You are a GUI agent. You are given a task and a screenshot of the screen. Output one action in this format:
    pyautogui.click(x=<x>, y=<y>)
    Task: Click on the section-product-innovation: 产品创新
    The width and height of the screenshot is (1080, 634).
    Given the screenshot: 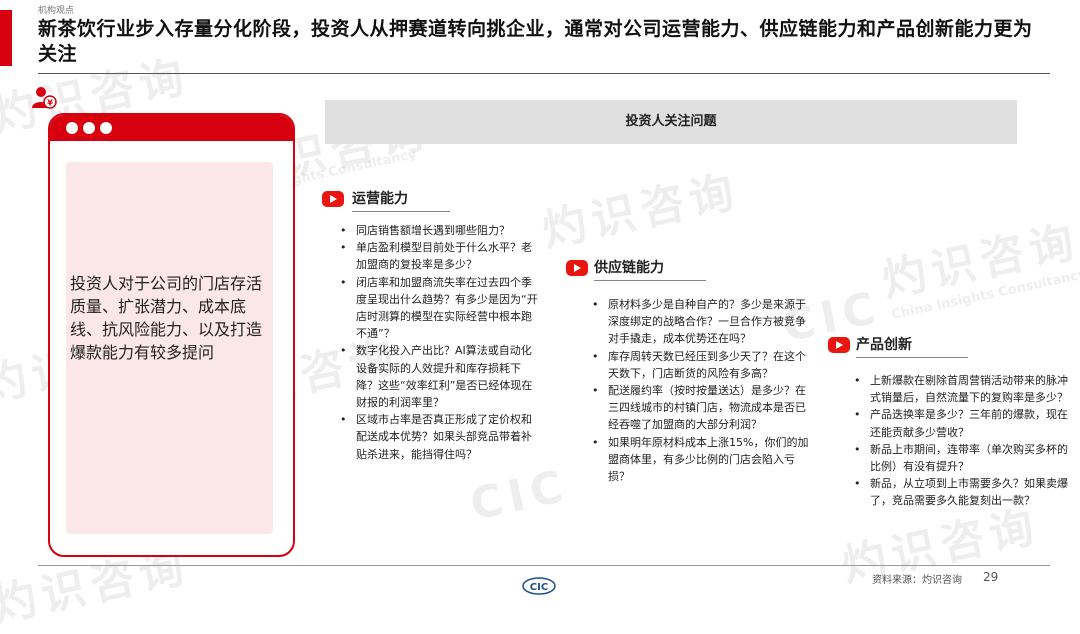 What is the action you would take?
    pyautogui.click(x=898, y=346)
    